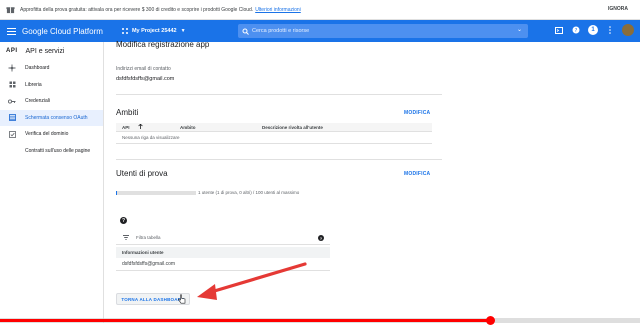 The image size is (640, 325). Describe the element at coordinates (33, 84) in the screenshot. I see `sidebar-item-label: Libreria` at that location.